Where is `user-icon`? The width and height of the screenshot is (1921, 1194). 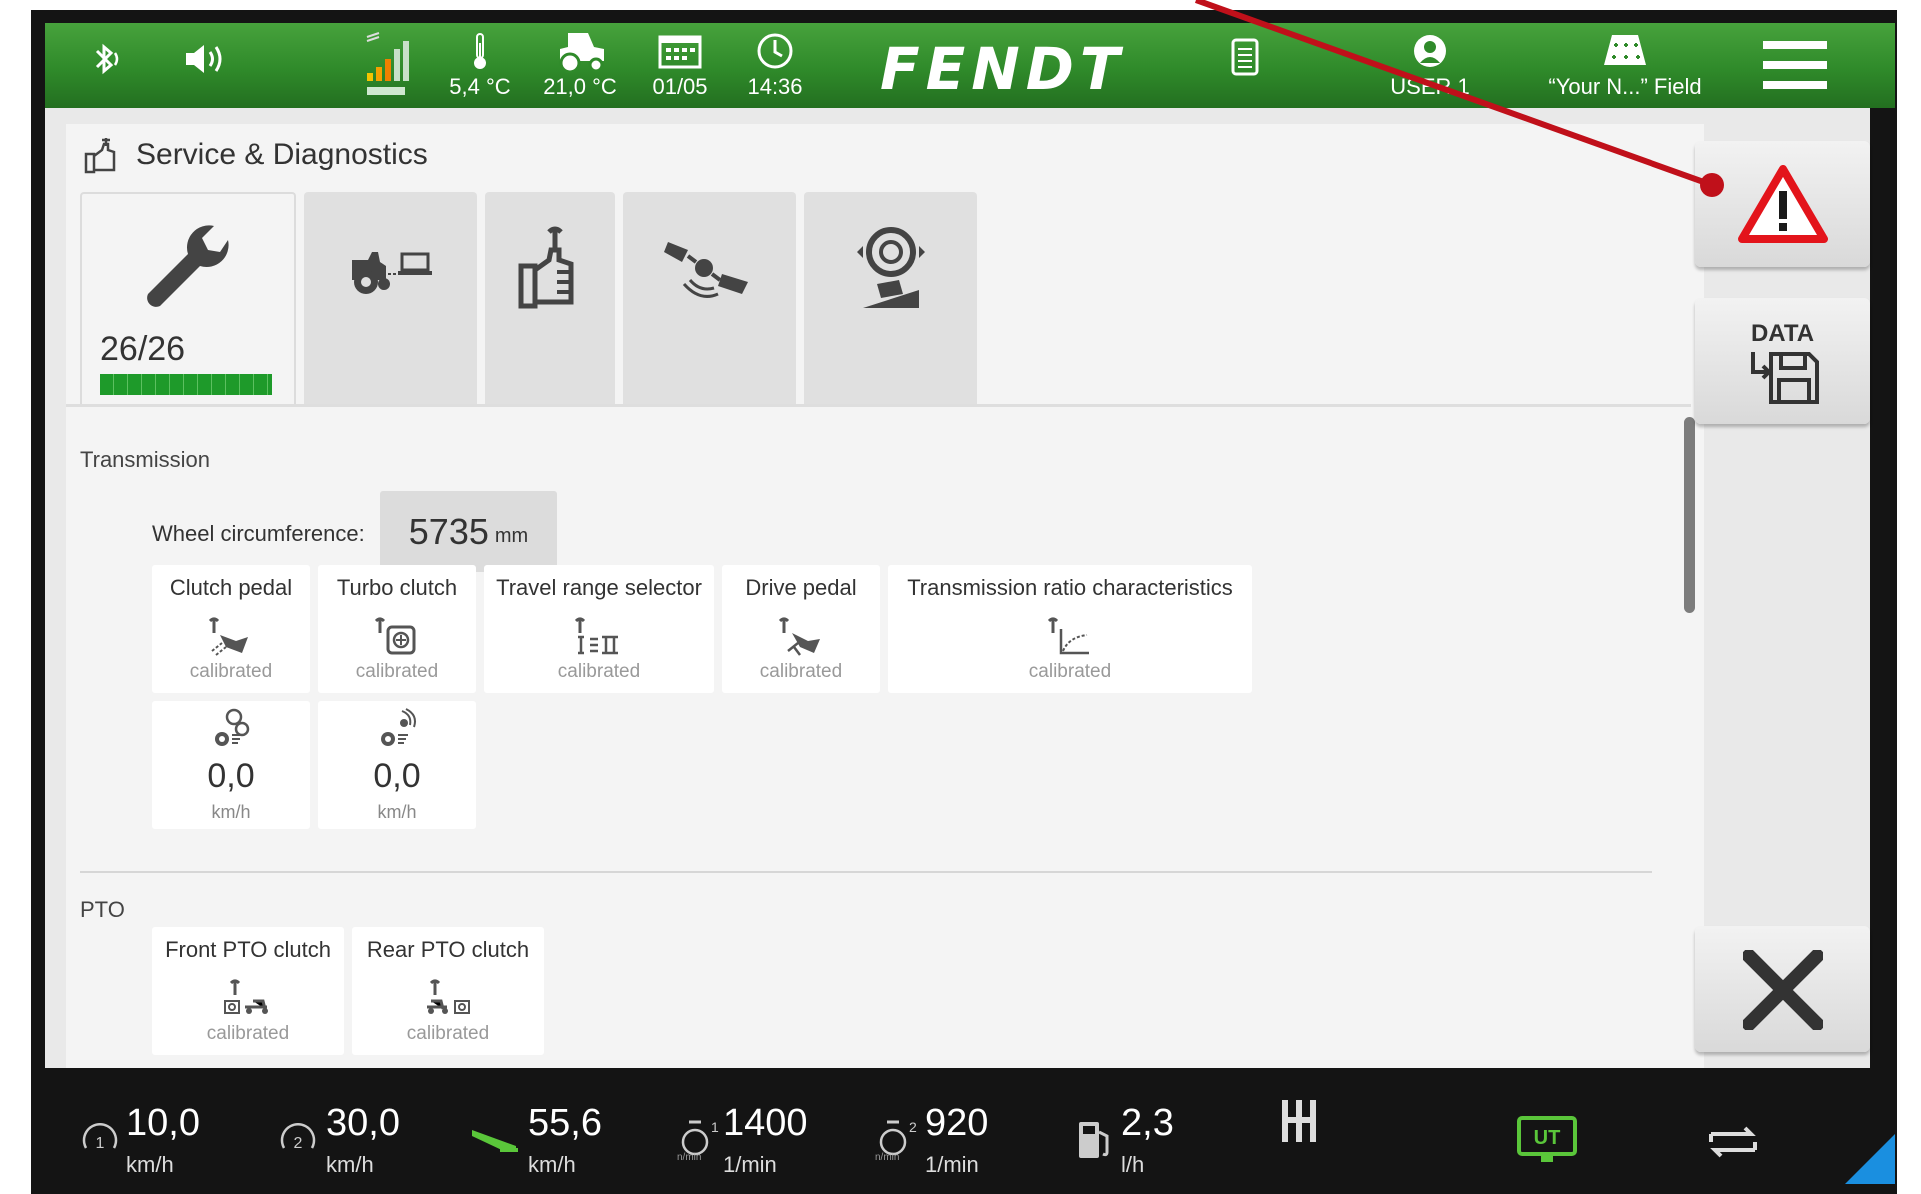
user-icon is located at coordinates (1430, 51).